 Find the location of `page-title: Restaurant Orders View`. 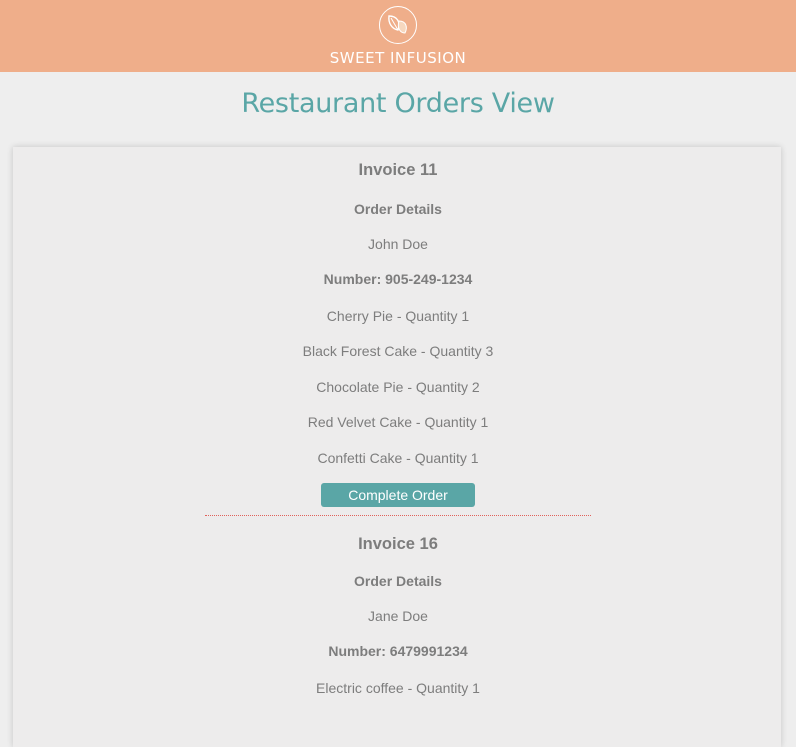

page-title: Restaurant Orders View is located at coordinates (398, 103).